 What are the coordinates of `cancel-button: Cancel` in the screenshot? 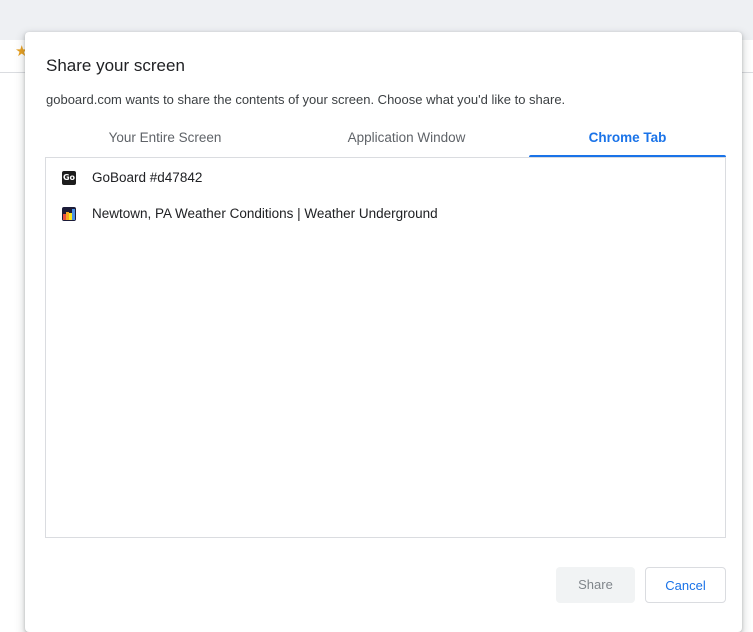 It's located at (685, 585).